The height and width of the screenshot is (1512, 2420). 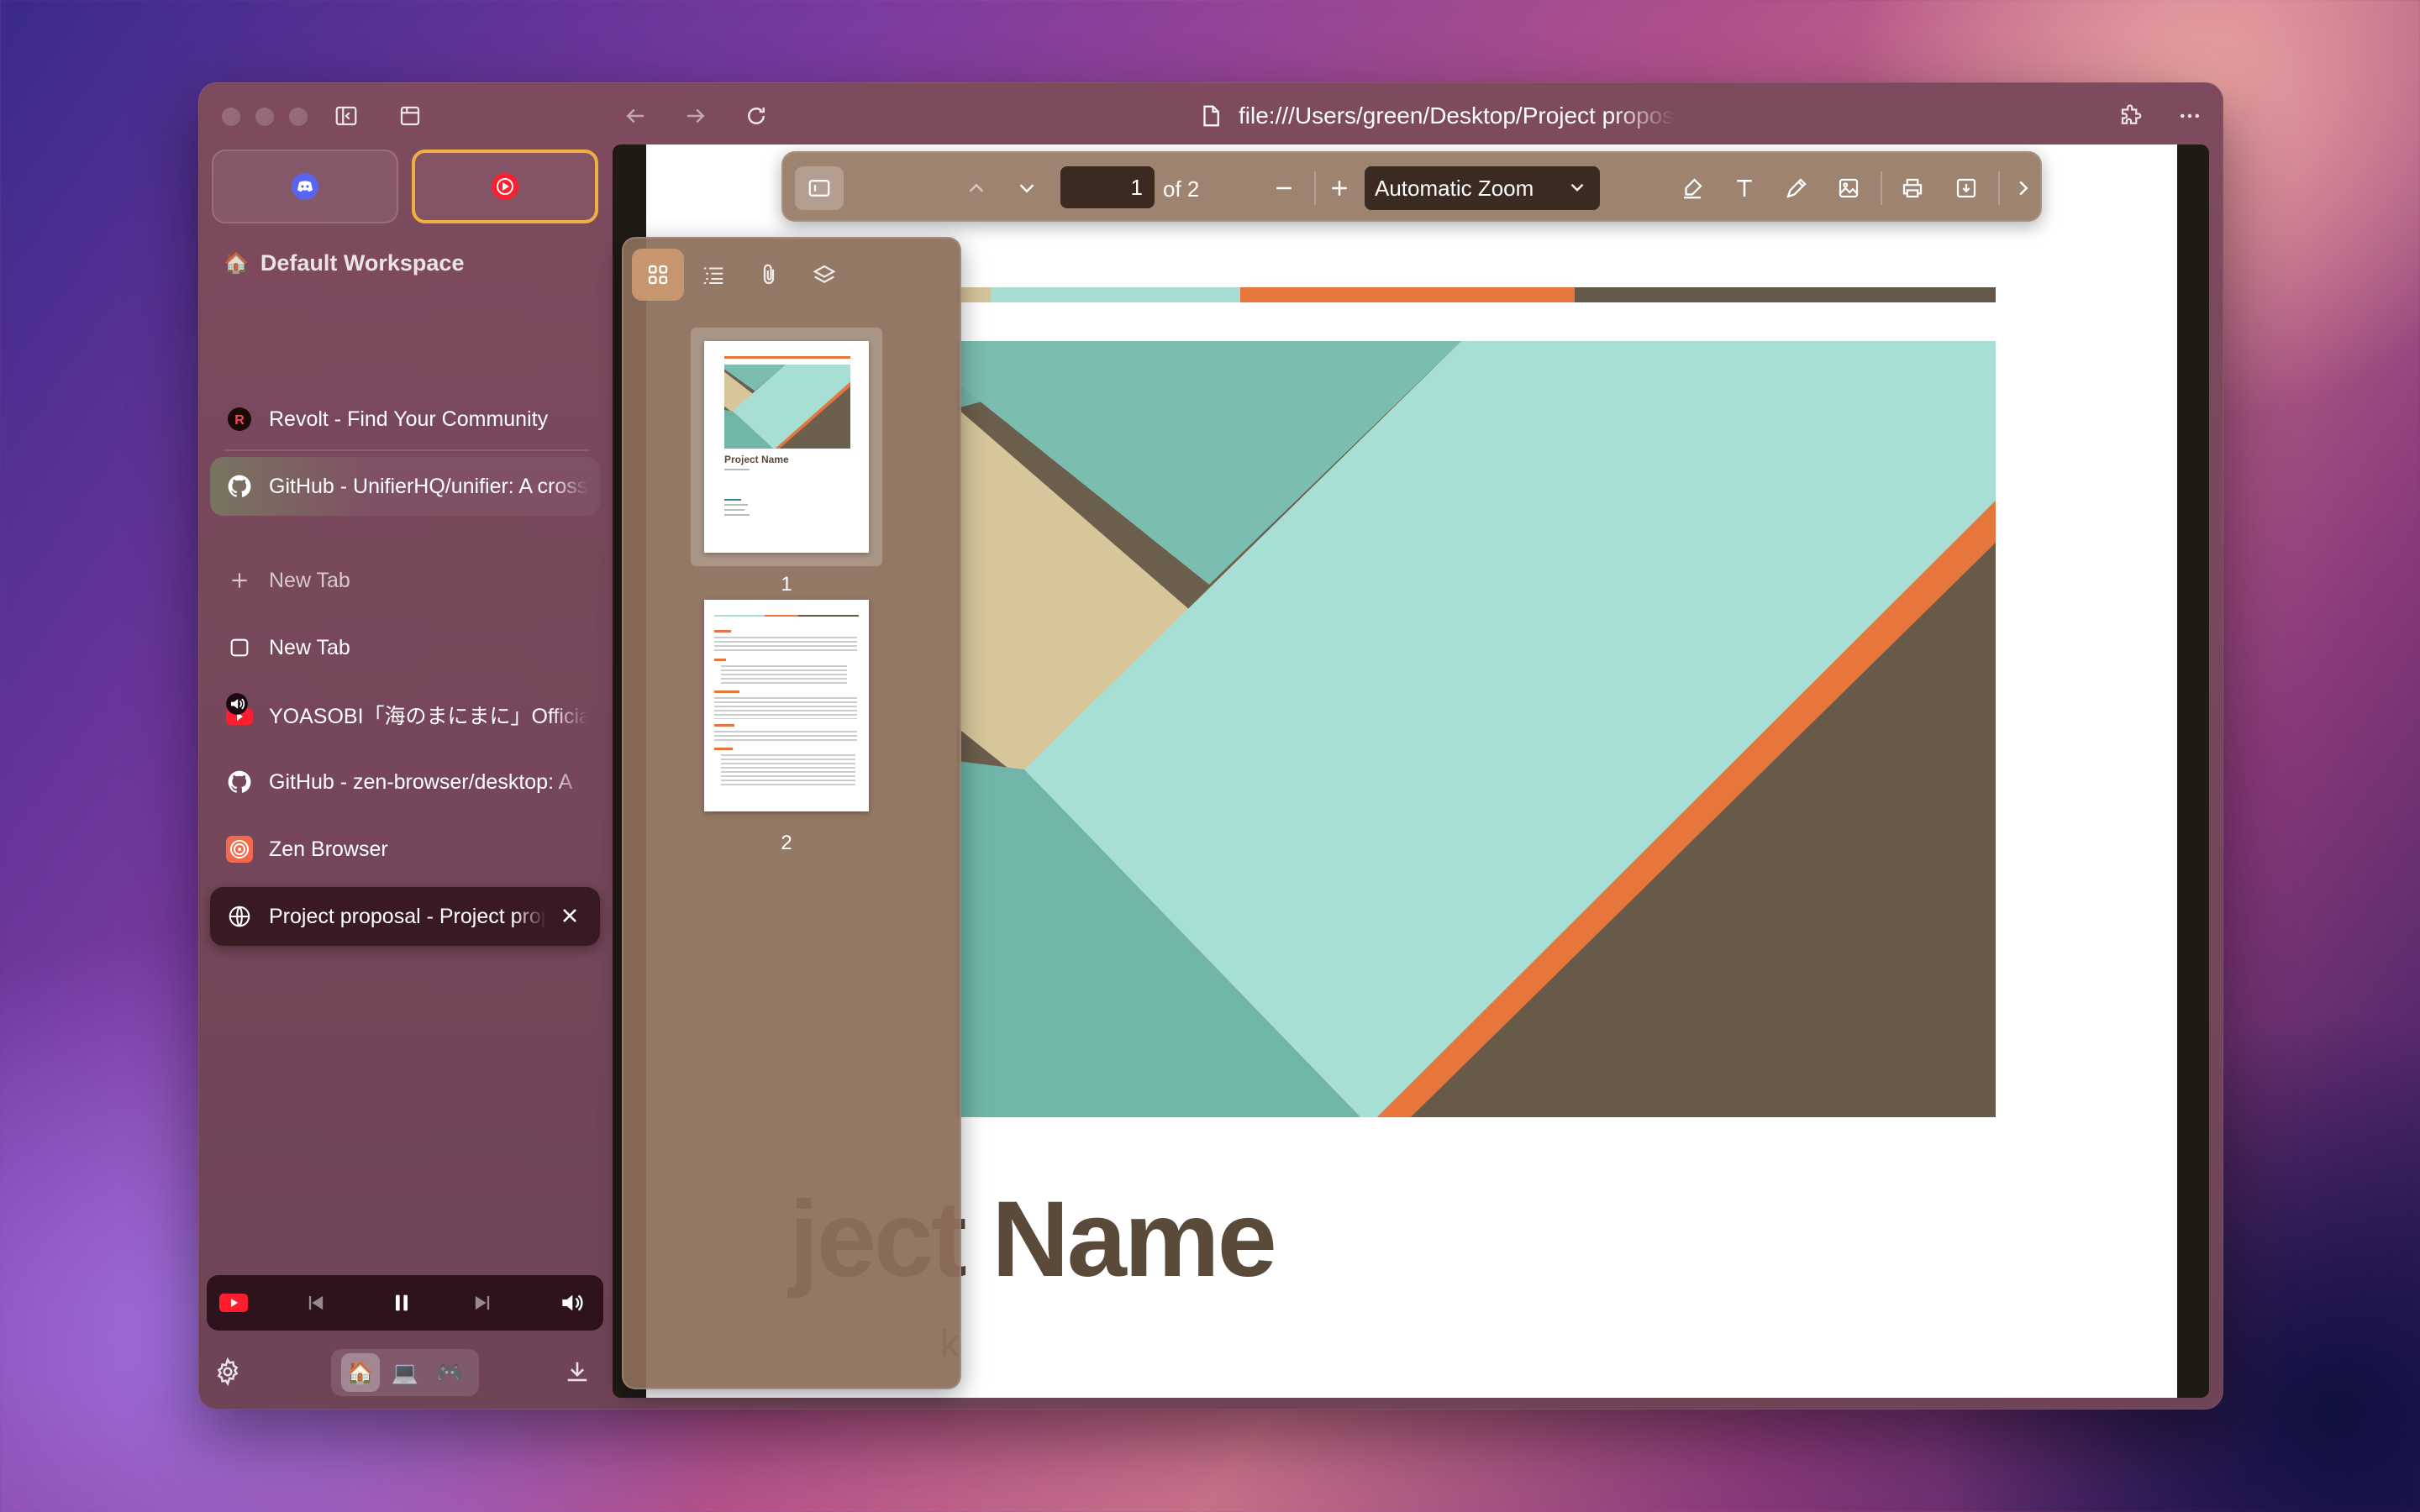 I want to click on new-tab-label: New Tab, so click(x=309, y=580).